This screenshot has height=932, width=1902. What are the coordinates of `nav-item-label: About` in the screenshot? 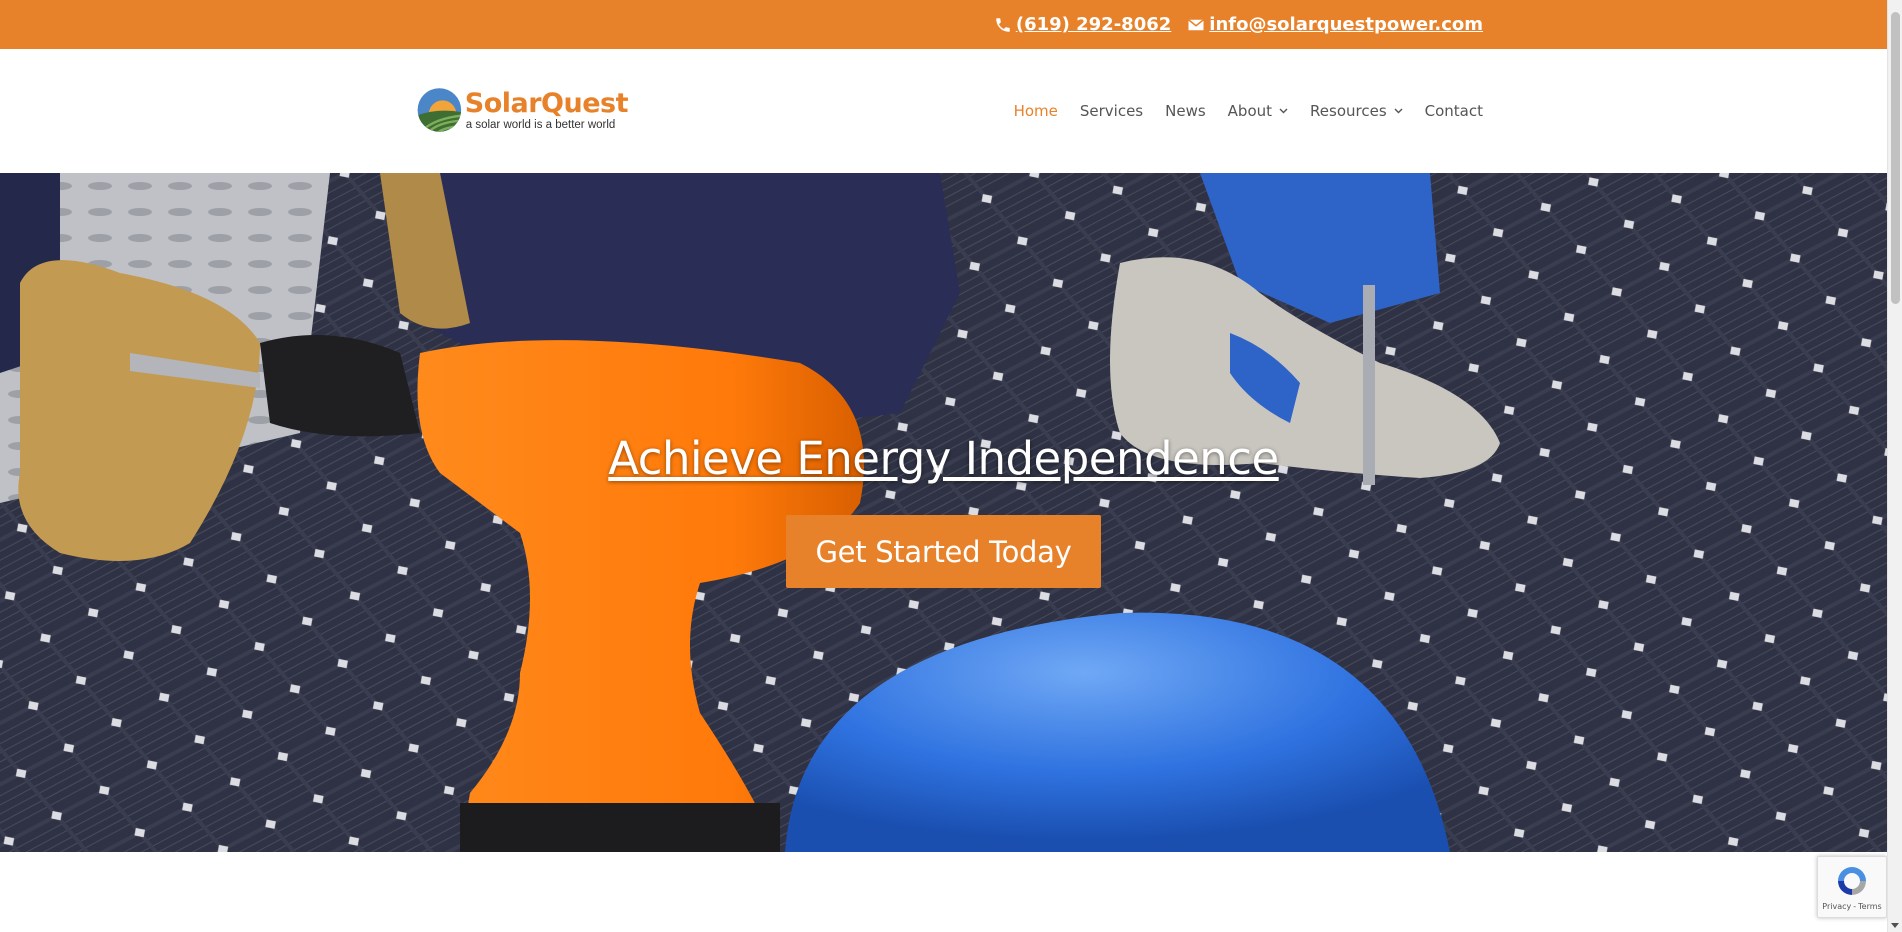 It's located at (1250, 111).